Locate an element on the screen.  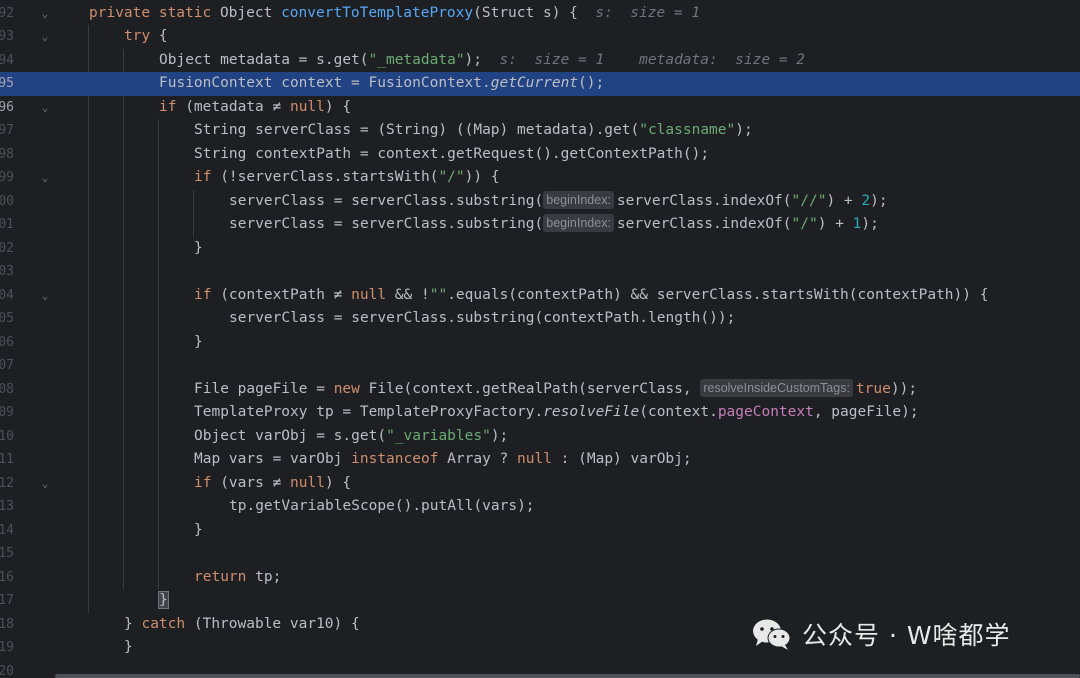
line-number: 113 is located at coordinates (7, 507).